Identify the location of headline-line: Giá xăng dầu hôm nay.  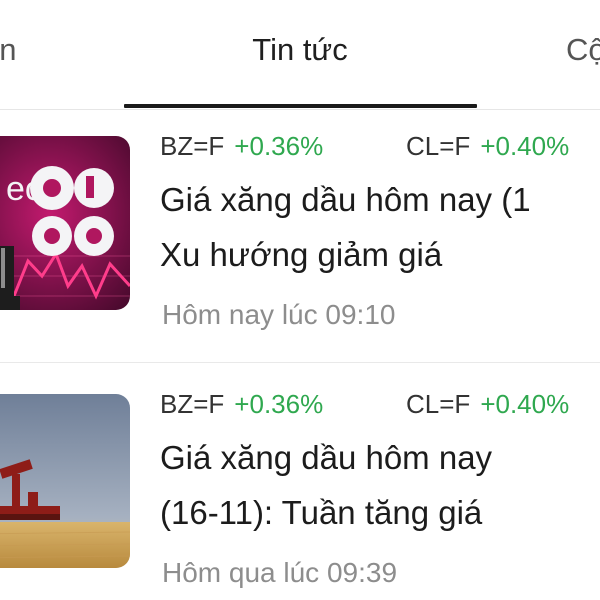
(326, 457).